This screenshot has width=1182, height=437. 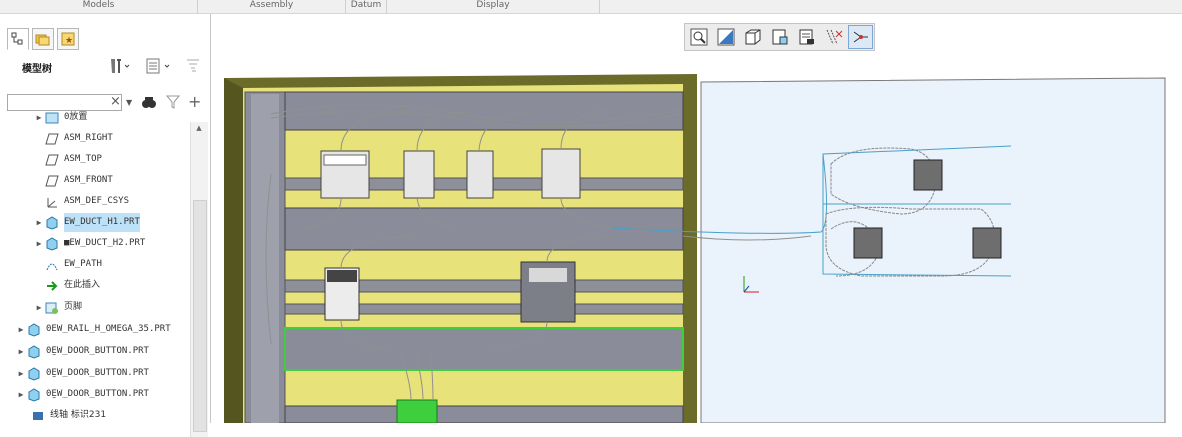 I want to click on spin-center-button, so click(x=860, y=37).